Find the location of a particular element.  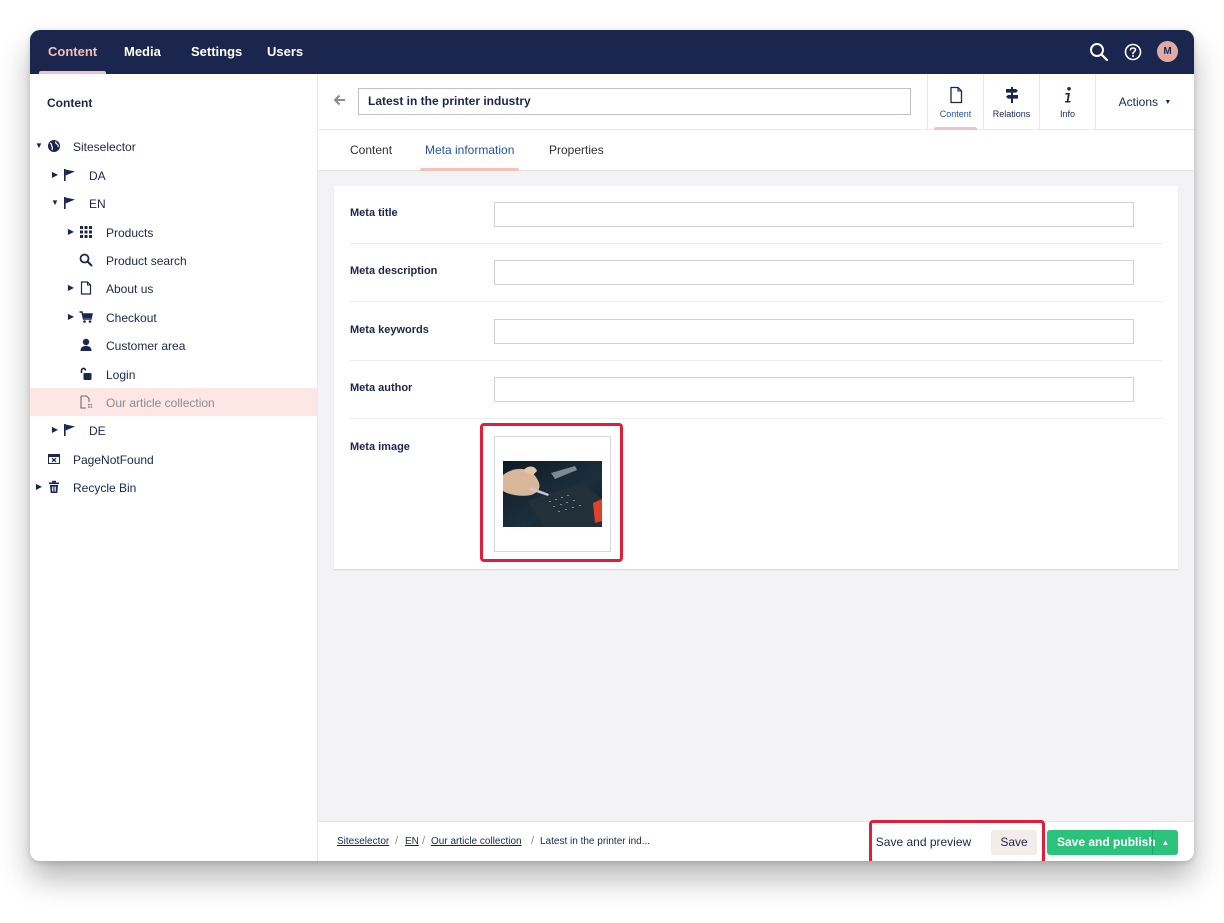

tree-item-login: Login is located at coordinates (173, 374).